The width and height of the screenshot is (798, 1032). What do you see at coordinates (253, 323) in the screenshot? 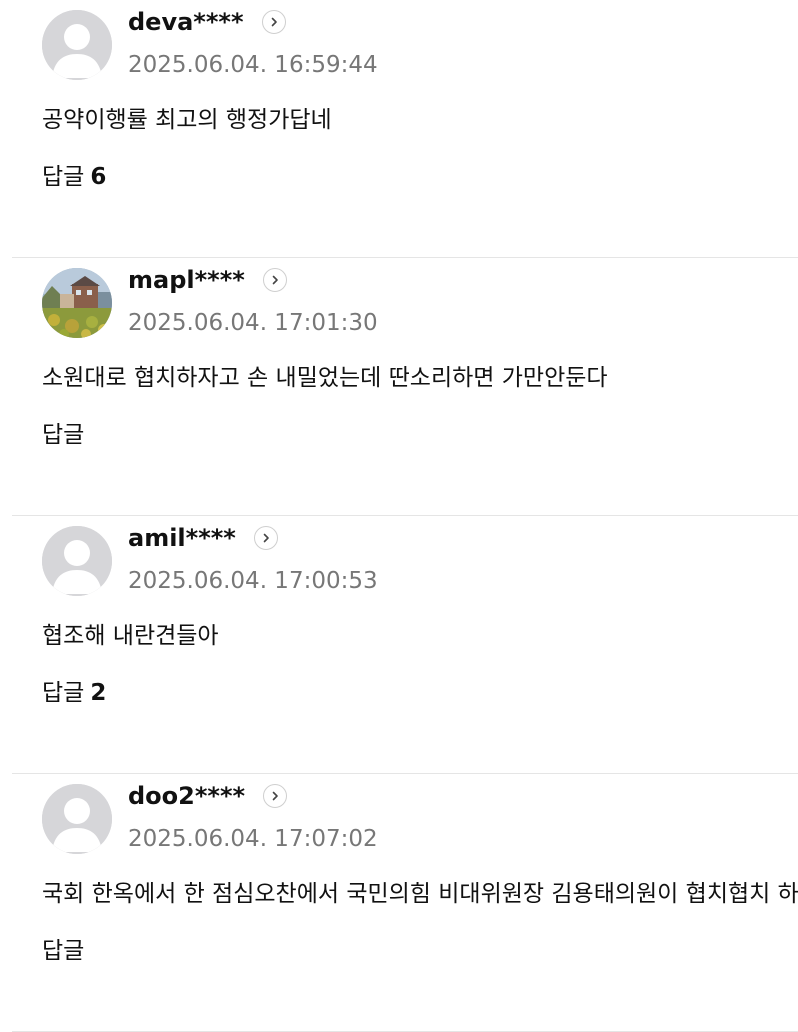
I see `comment-timestamp: 2025.06.04. 17:01:30` at bounding box center [253, 323].